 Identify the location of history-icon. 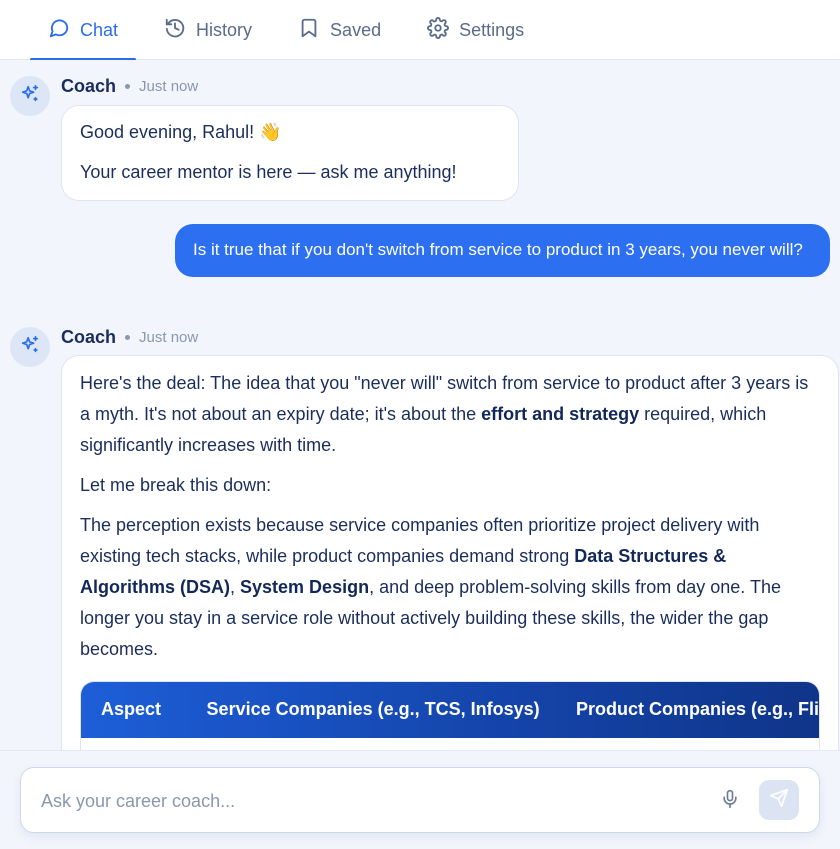
(175, 30).